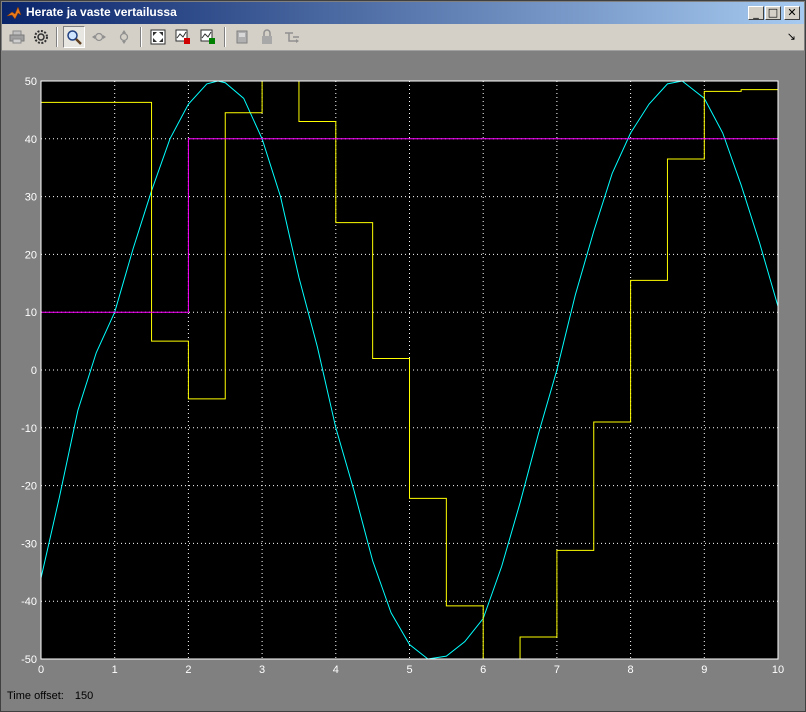  I want to click on y-tick-label: 10, so click(31, 313).